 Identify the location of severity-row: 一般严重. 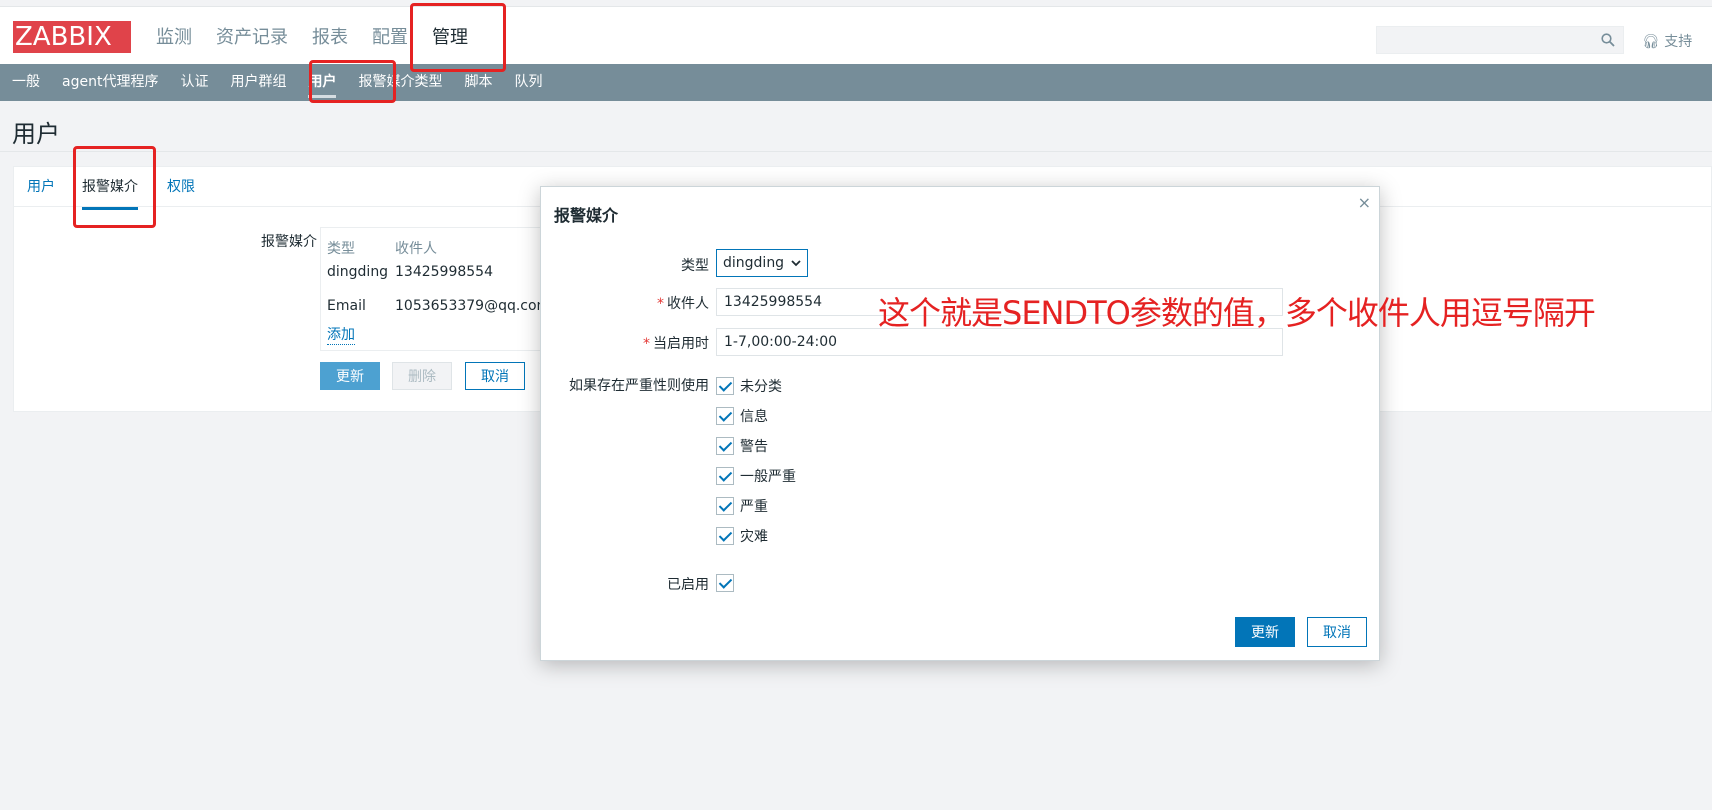
(756, 476).